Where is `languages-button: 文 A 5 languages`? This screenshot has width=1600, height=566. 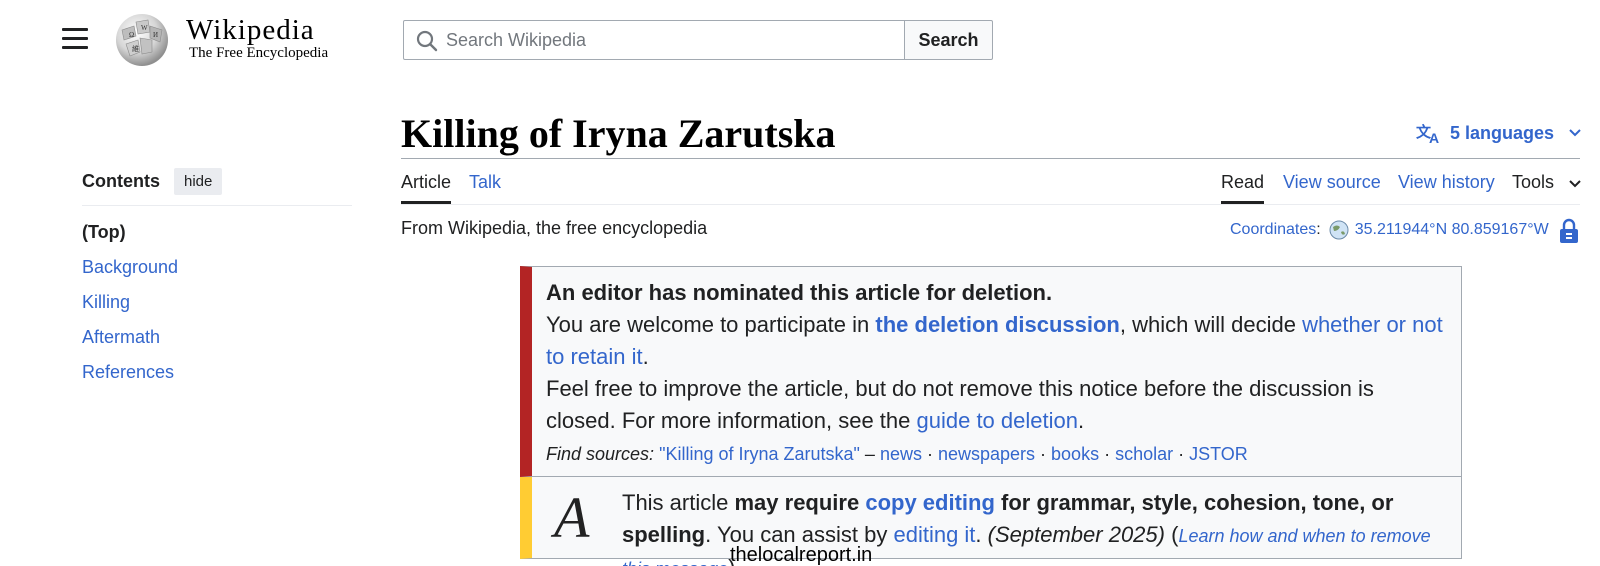
languages-button: 文 A 5 languages is located at coordinates (1503, 133).